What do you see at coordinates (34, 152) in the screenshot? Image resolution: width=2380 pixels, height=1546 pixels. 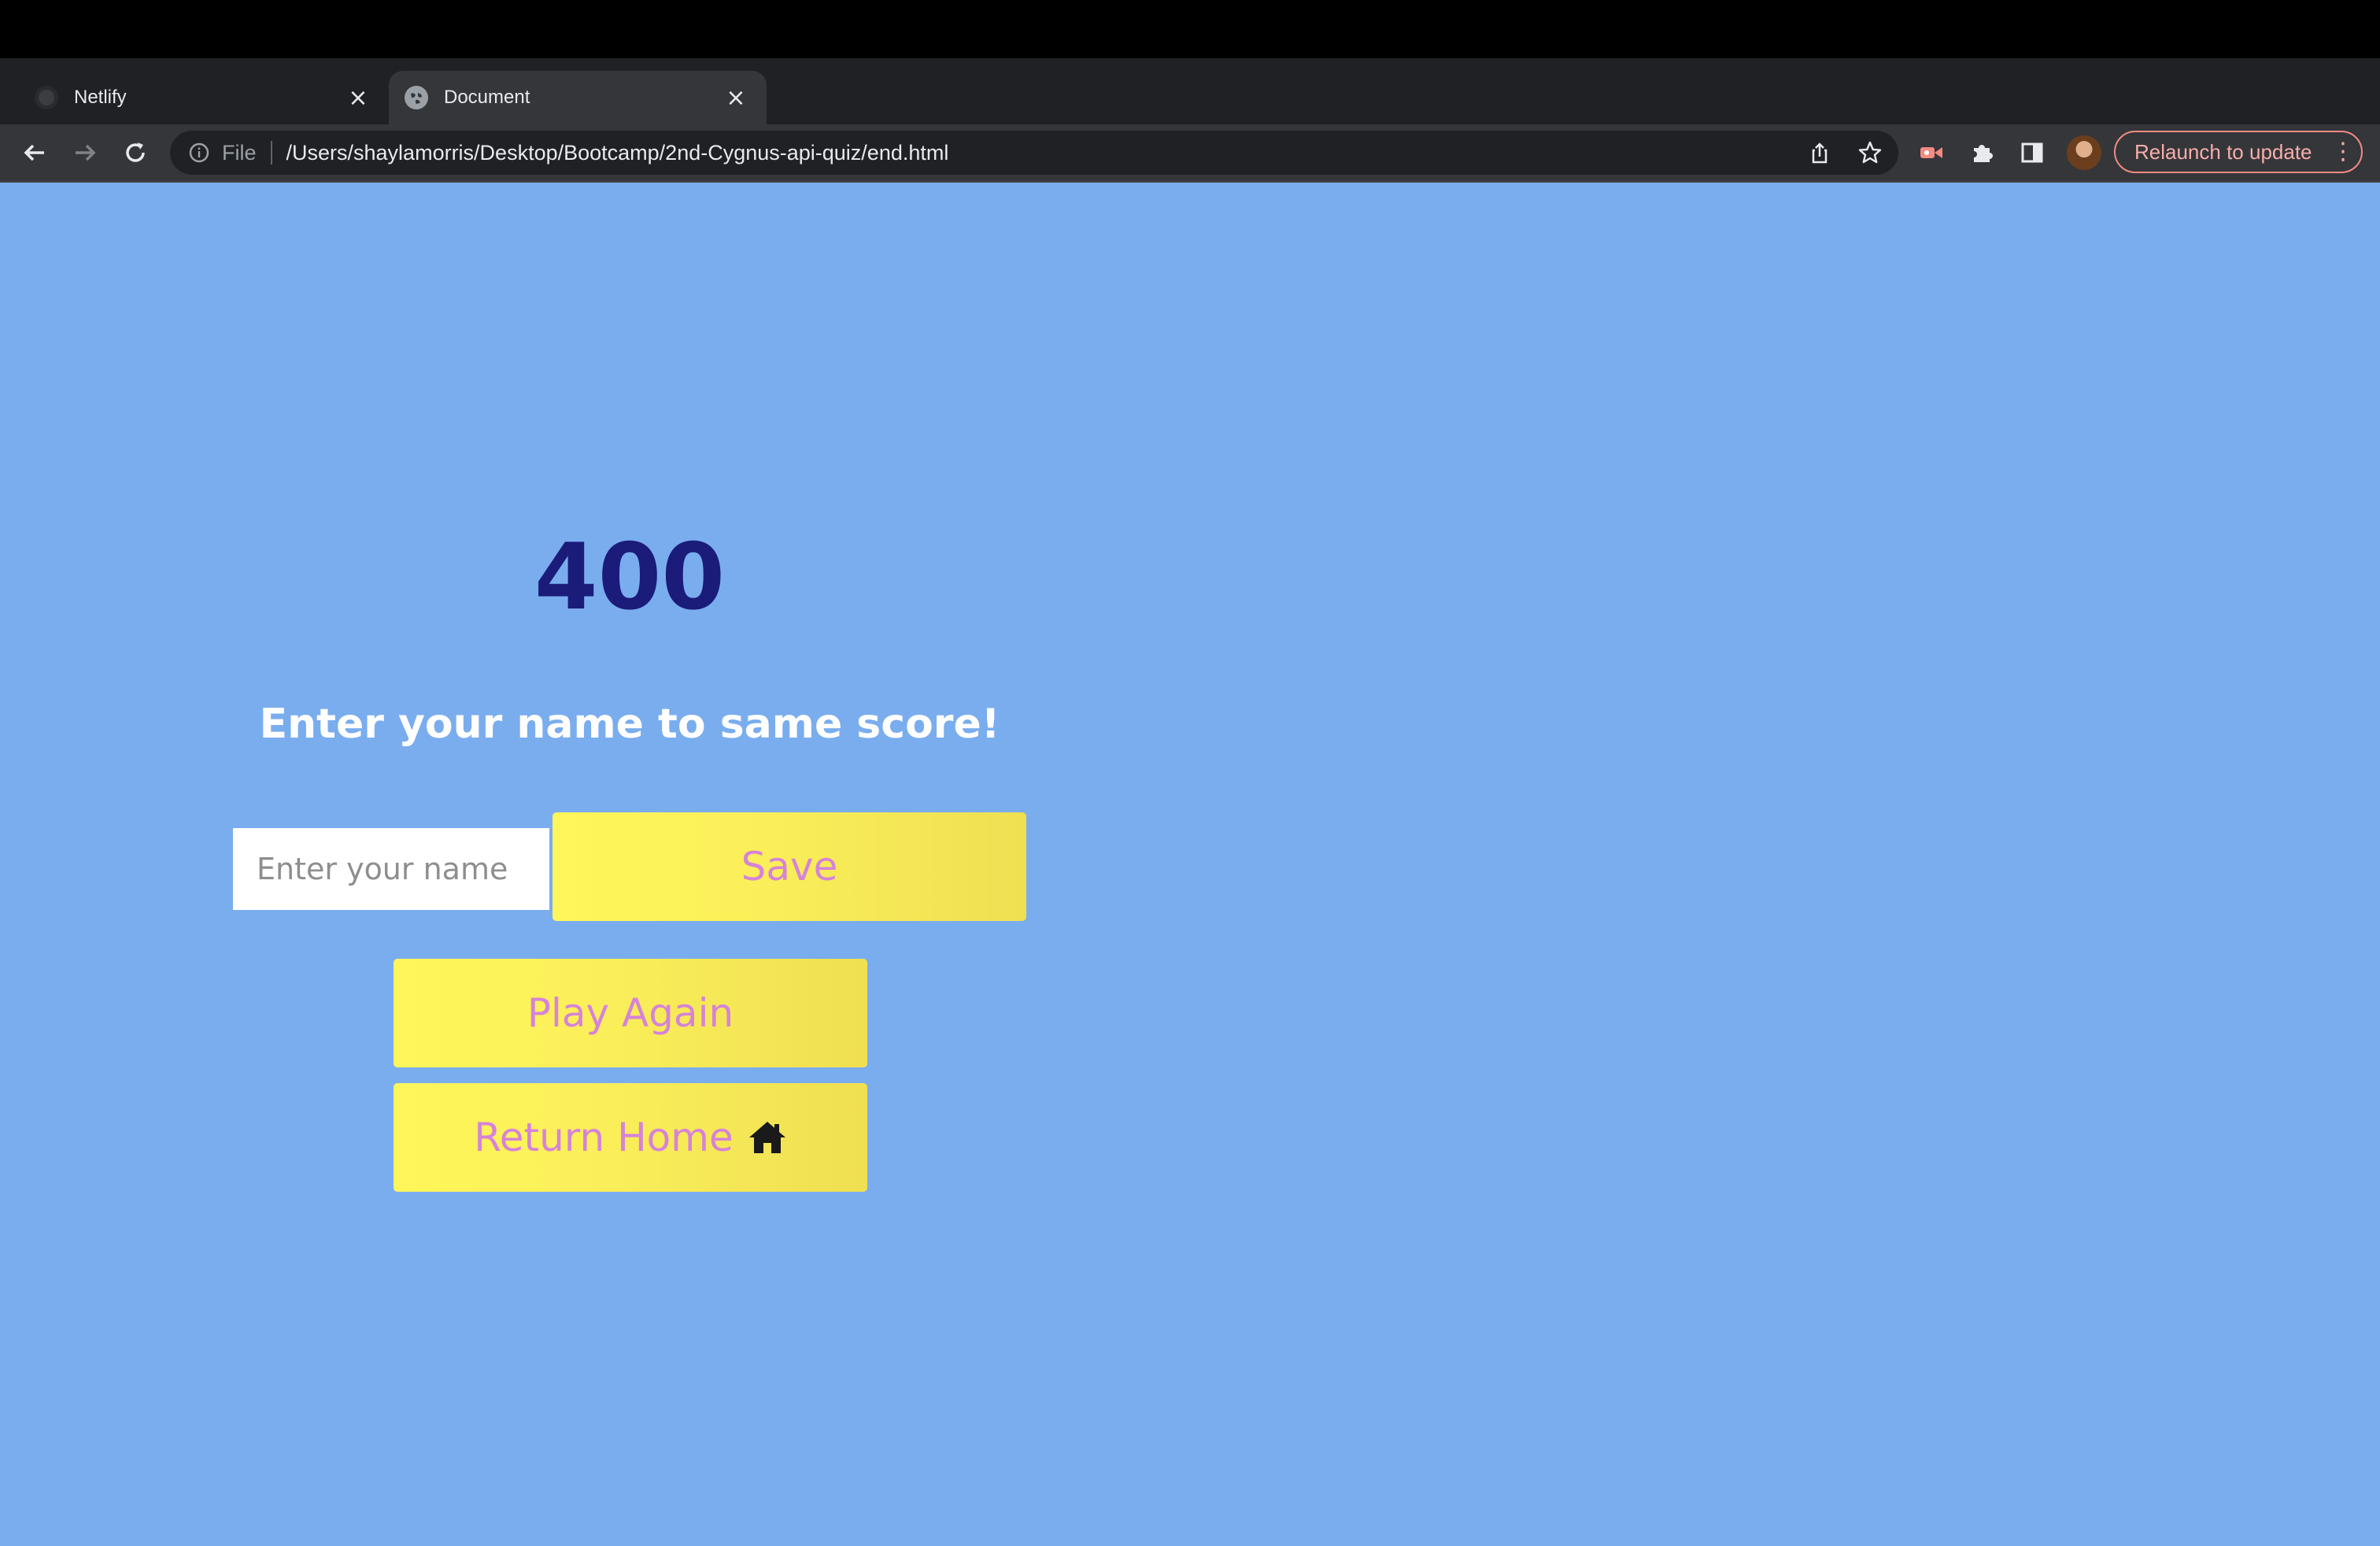 I see `back-arrow-icon` at bounding box center [34, 152].